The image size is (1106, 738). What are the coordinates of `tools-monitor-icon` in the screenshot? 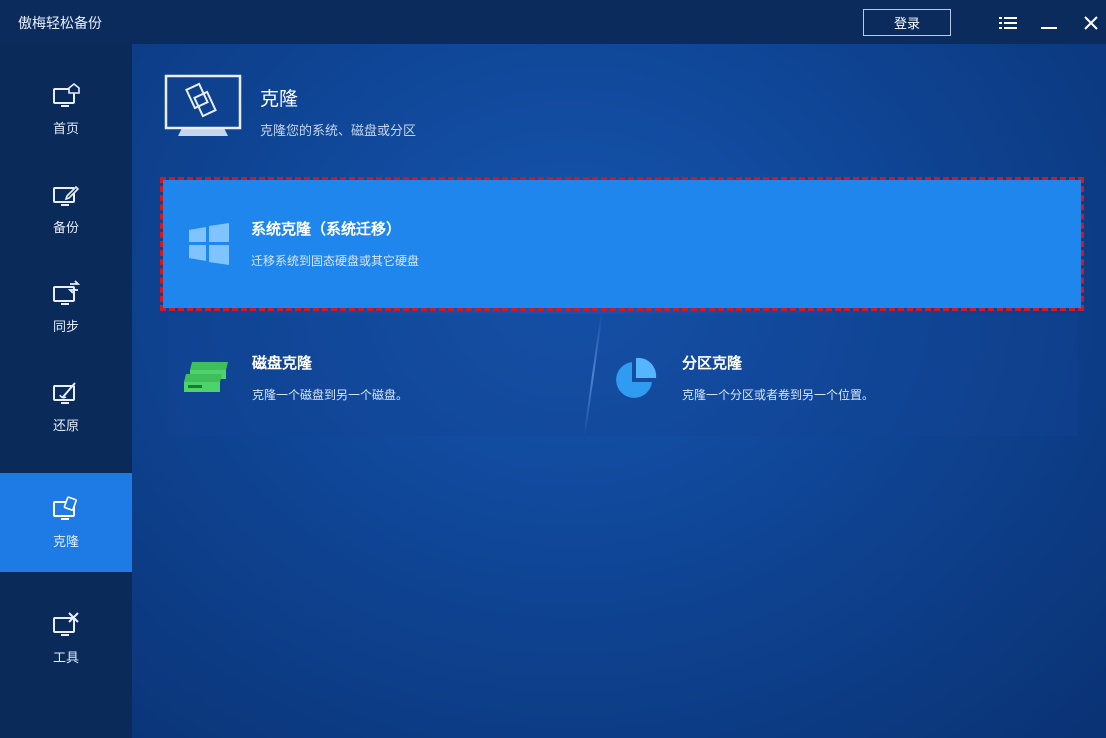 It's located at (66, 624).